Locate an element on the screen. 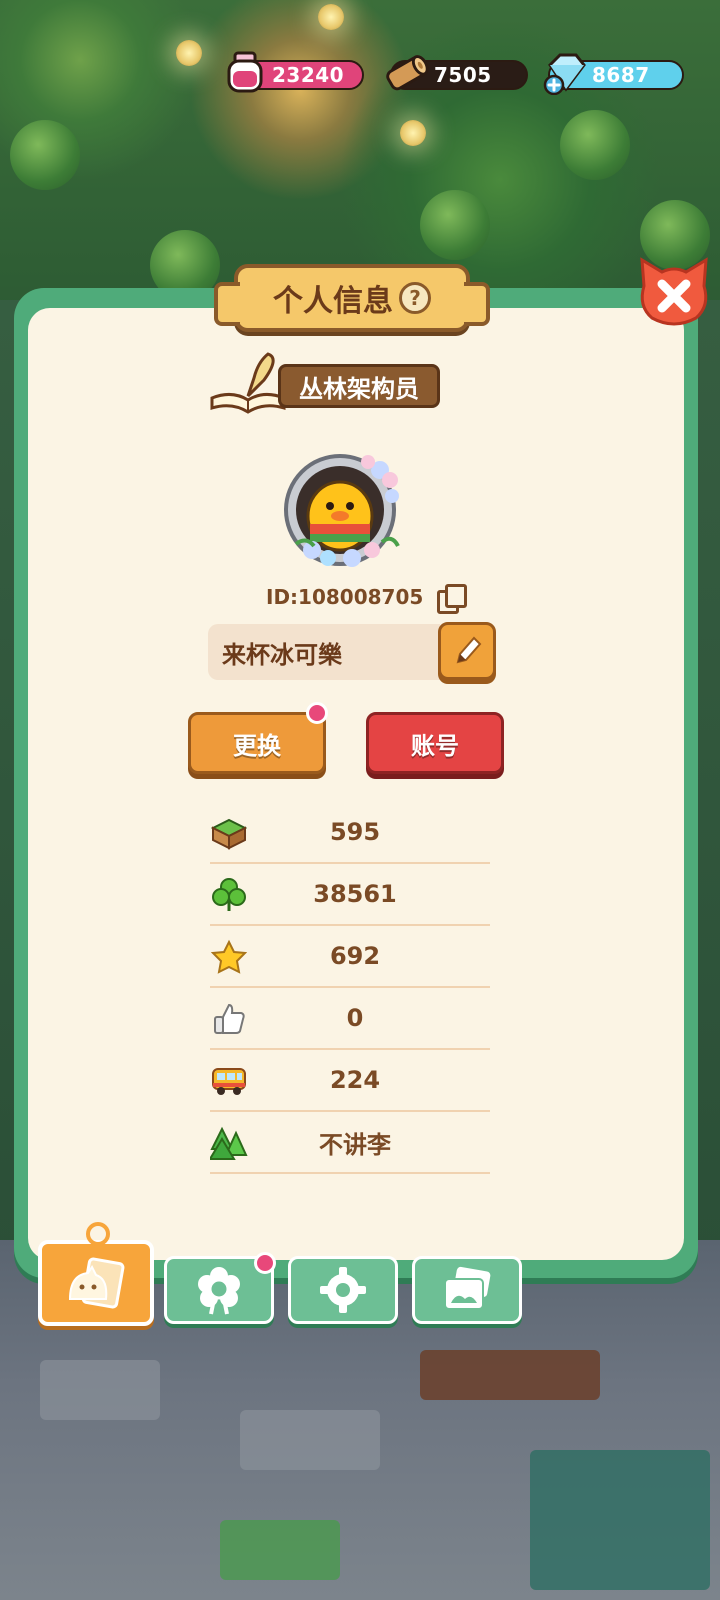 The width and height of the screenshot is (720, 1600). player-id-row: ID:108008705 is located at coordinates (367, 598).